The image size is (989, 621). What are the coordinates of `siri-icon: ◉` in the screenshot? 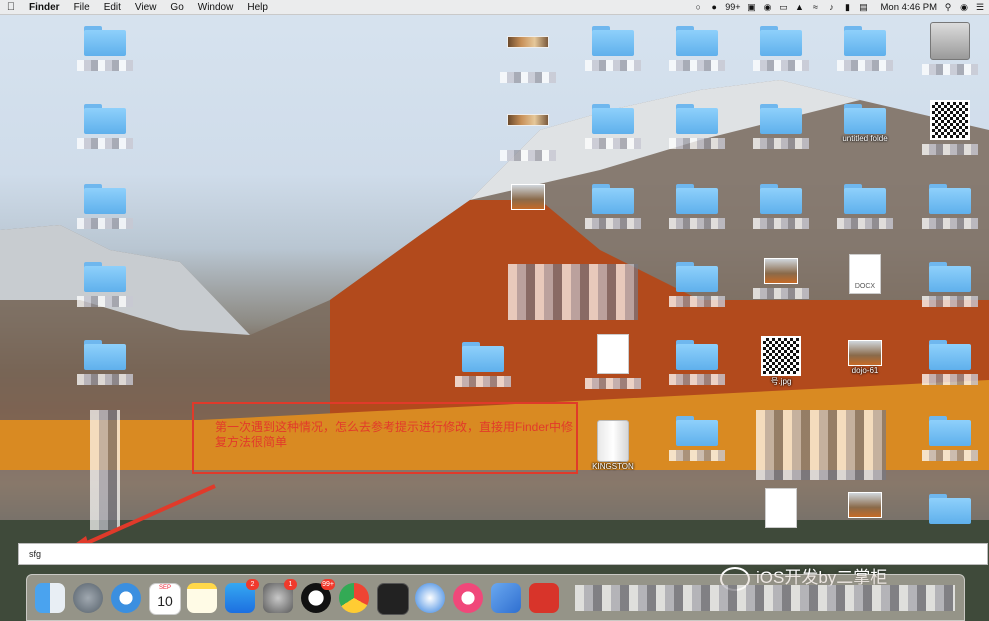 It's located at (964, 7).